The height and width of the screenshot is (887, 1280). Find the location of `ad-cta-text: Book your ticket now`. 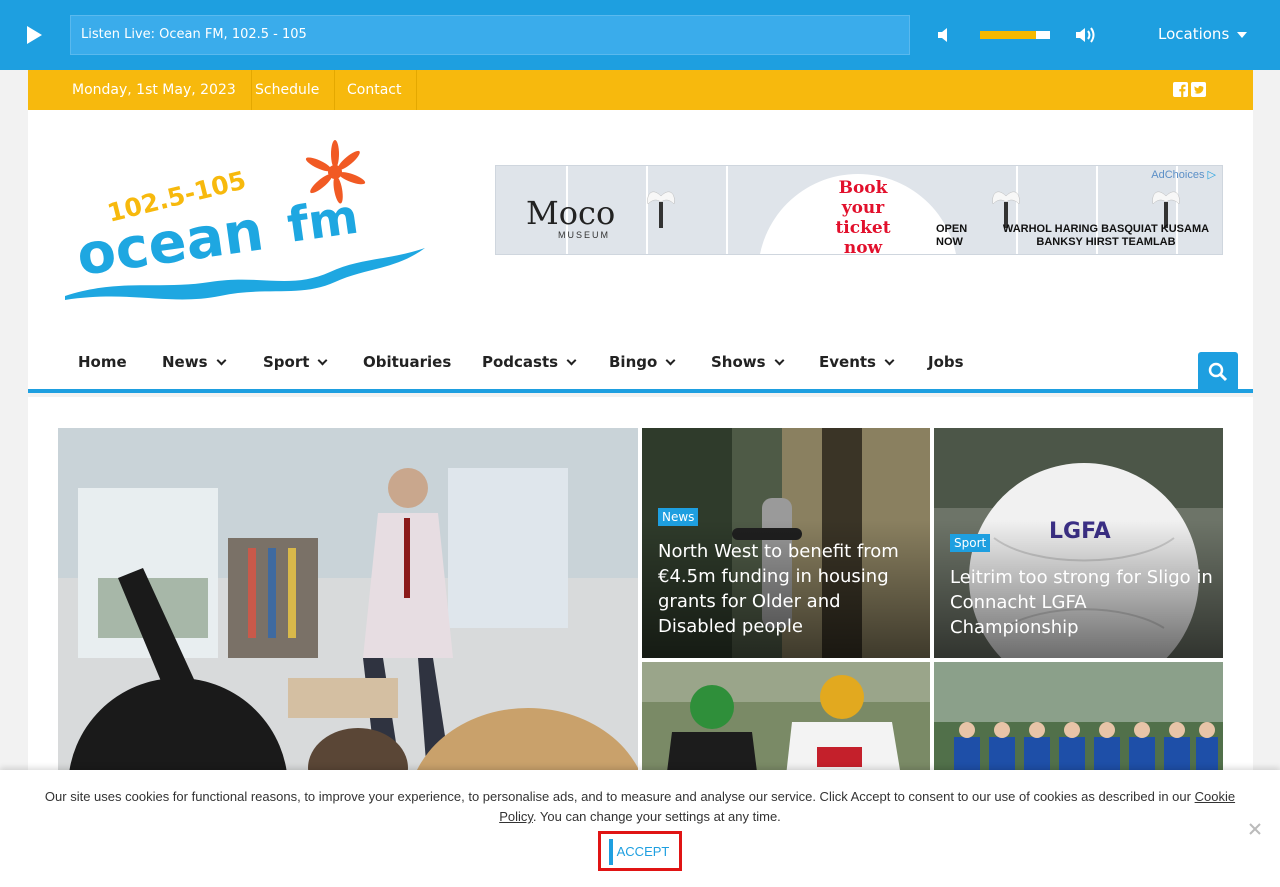

ad-cta-text: Book your ticket now is located at coordinates (863, 216).